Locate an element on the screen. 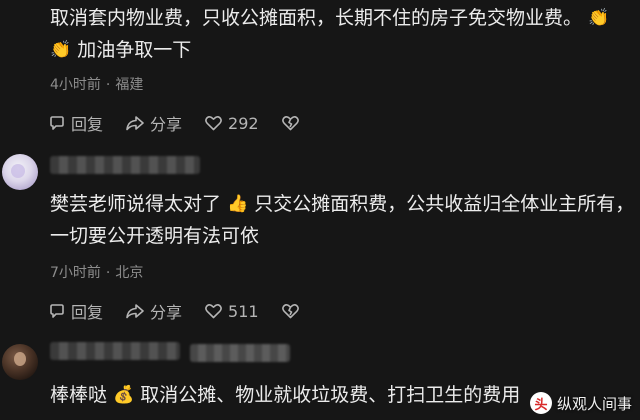  like-button: 511 is located at coordinates (231, 311).